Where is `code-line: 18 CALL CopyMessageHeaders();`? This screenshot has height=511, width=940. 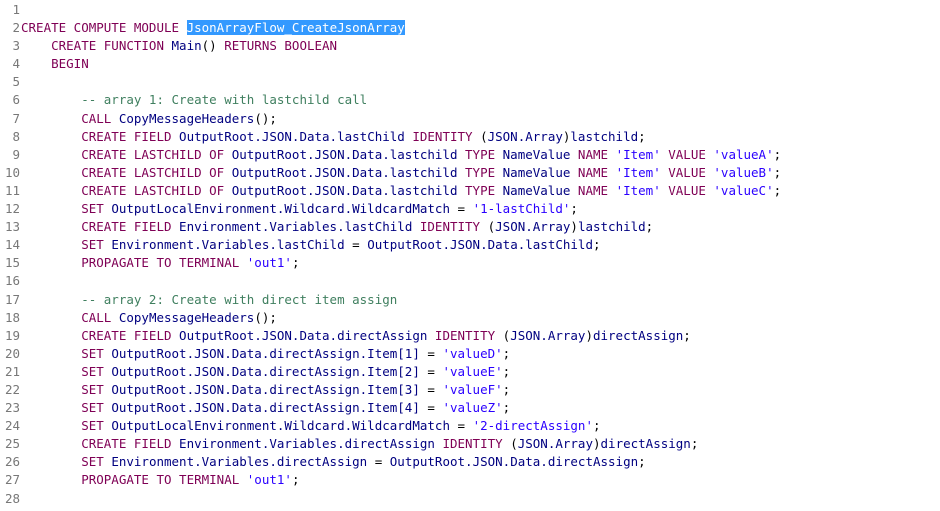 code-line: 18 CALL CopyMessageHeaders(); is located at coordinates (470, 318).